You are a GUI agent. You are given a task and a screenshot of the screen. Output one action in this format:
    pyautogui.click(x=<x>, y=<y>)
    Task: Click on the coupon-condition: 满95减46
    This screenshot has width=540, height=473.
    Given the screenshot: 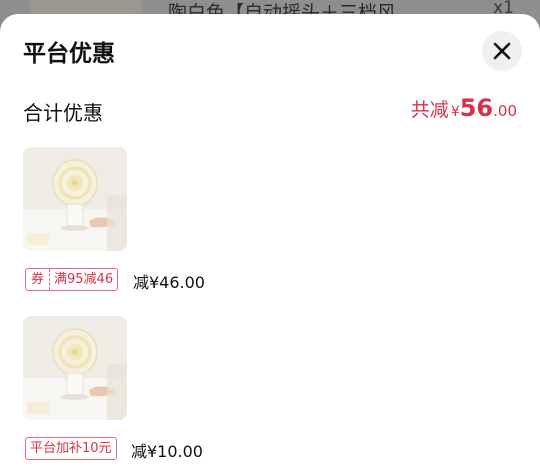 What is the action you would take?
    pyautogui.click(x=84, y=279)
    